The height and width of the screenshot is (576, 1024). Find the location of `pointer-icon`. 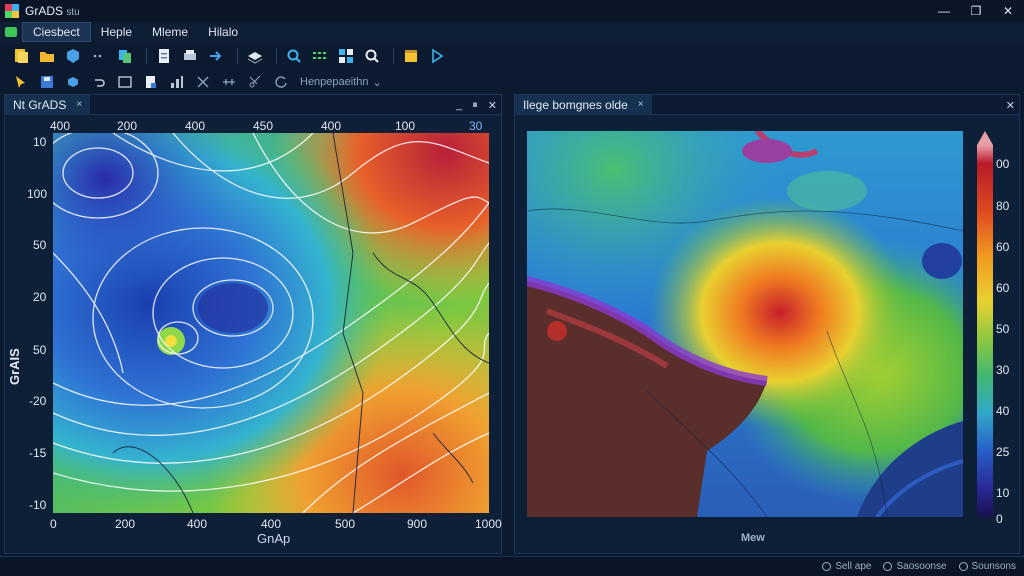

pointer-icon is located at coordinates (21, 82).